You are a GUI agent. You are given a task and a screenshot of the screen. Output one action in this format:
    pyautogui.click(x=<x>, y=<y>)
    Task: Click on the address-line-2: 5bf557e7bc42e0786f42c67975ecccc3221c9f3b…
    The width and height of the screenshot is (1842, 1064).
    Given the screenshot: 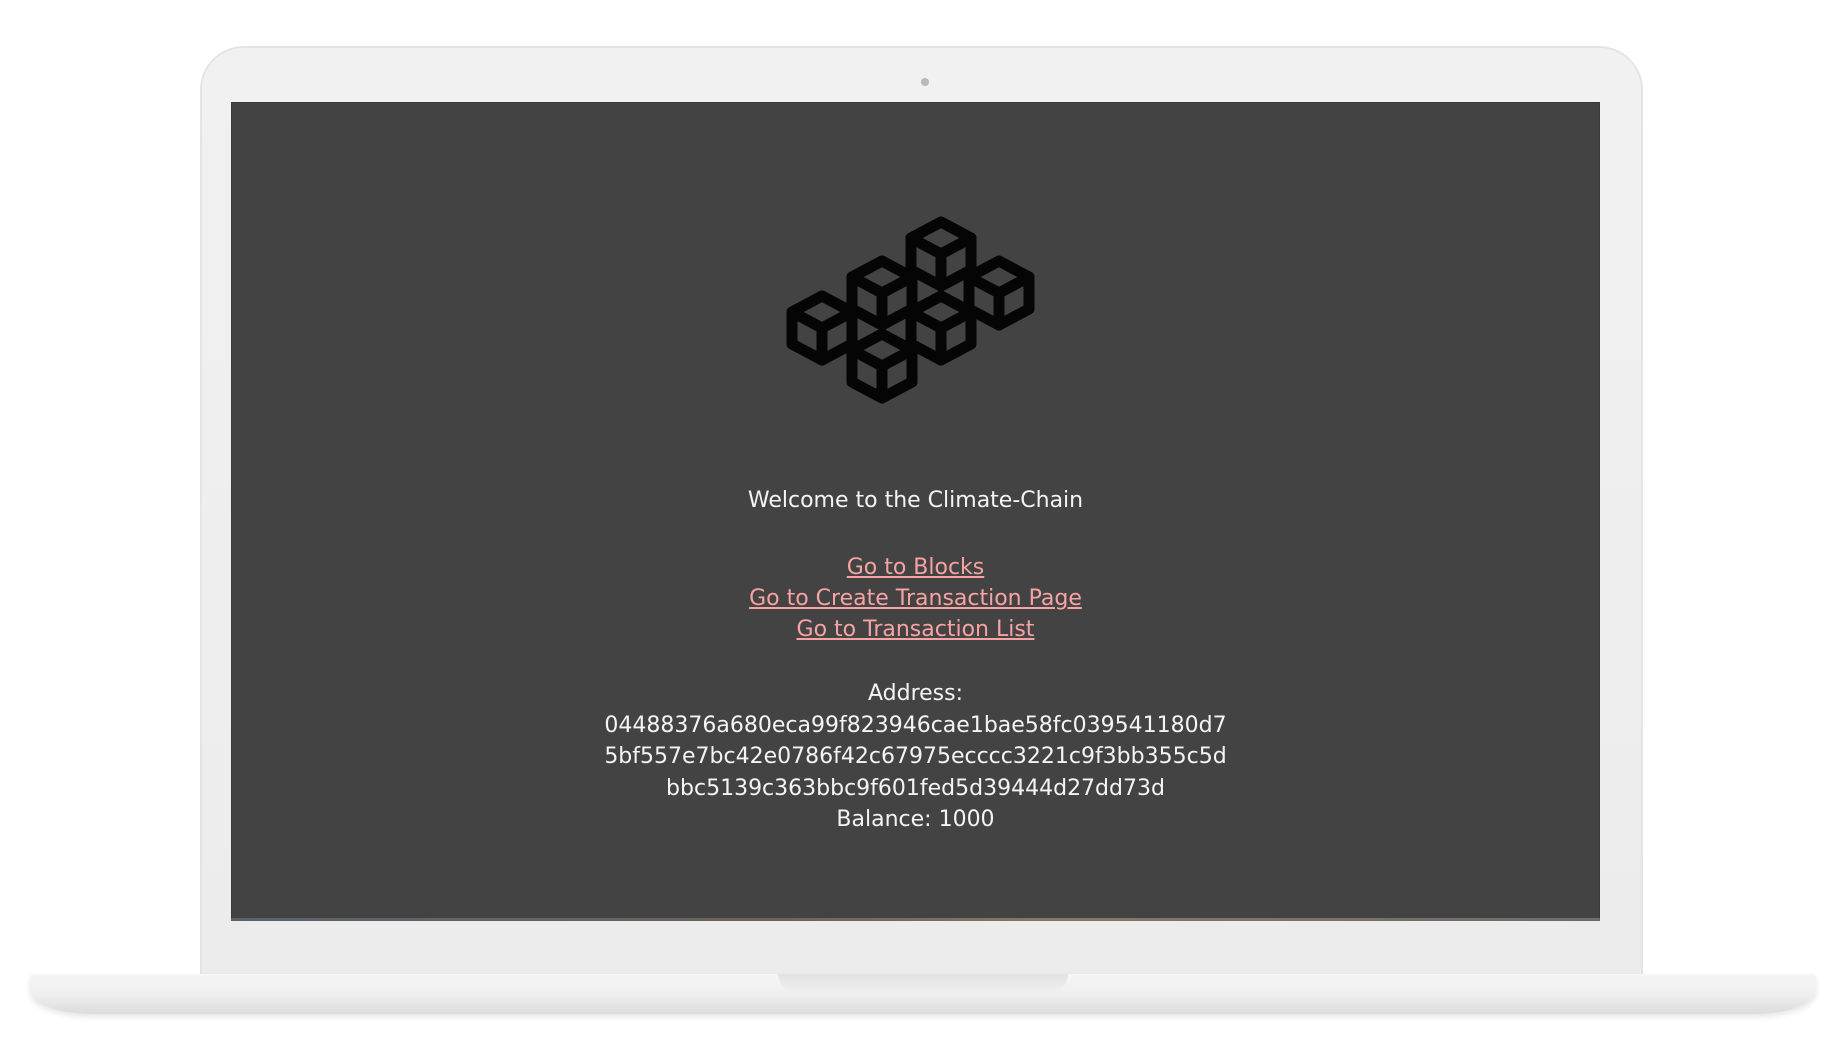 What is the action you would take?
    pyautogui.click(x=915, y=756)
    